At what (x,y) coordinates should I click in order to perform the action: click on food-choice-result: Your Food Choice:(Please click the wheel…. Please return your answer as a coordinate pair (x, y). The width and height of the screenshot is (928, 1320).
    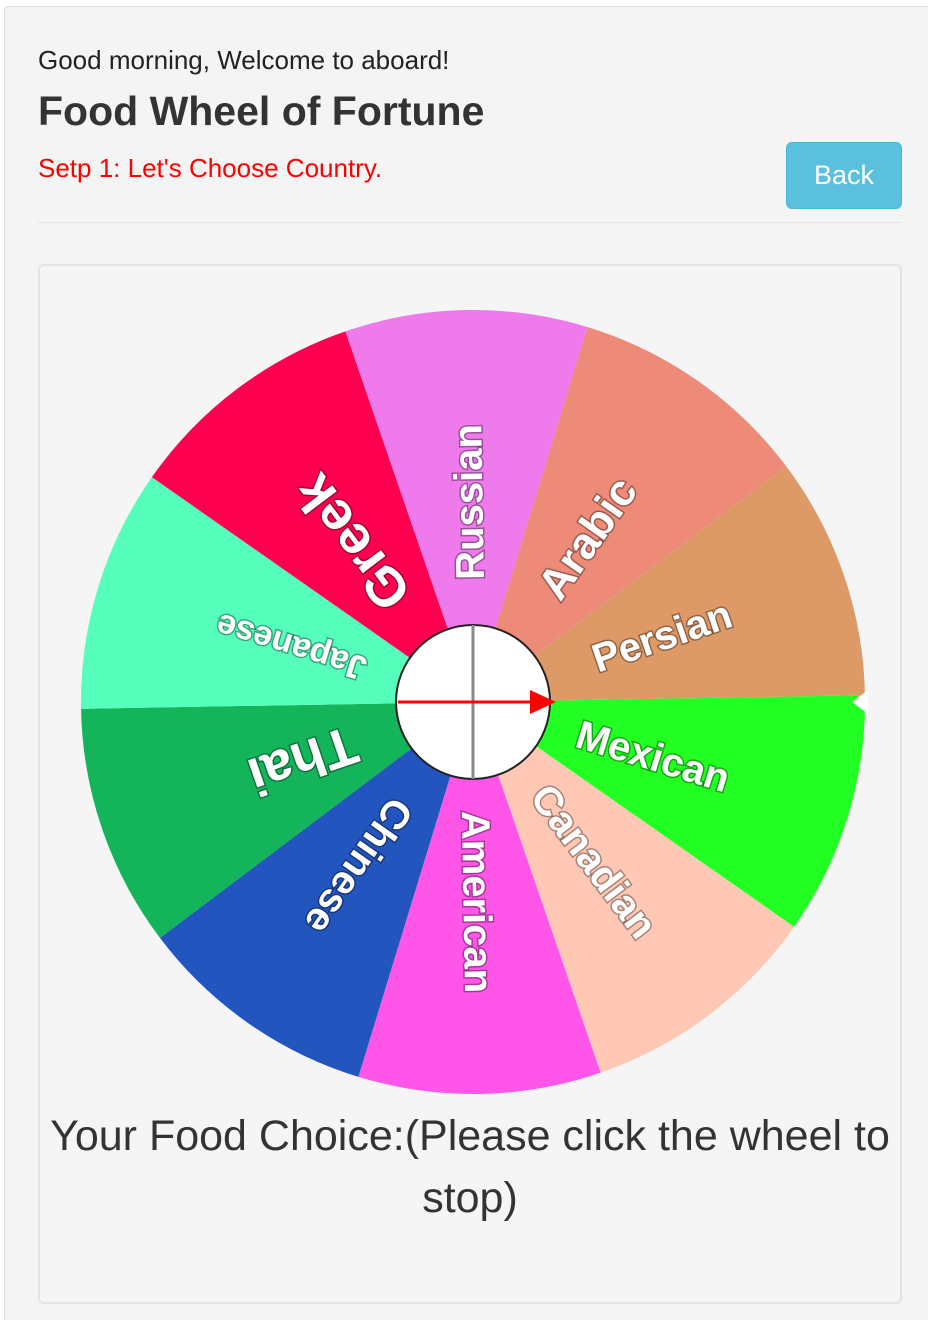
    Looking at the image, I should click on (470, 1167).